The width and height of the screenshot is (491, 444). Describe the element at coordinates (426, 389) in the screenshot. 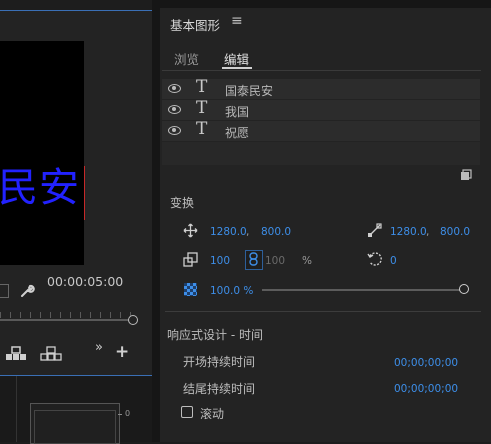

I see `outro-duration-value: 00;00;00;00` at that location.